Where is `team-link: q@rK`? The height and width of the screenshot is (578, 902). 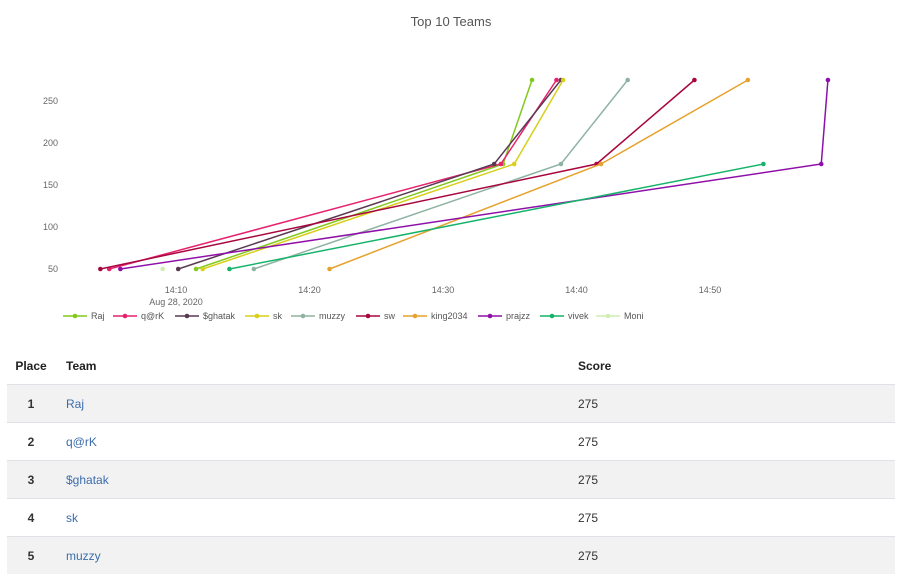
team-link: q@rK is located at coordinates (81, 442).